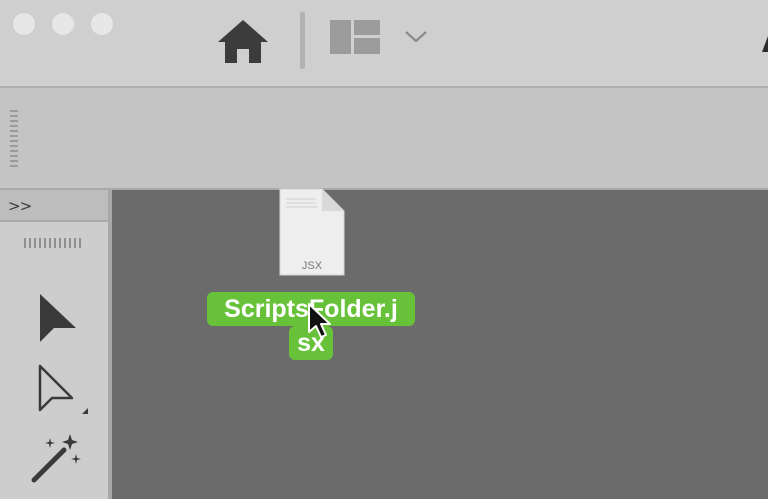 The height and width of the screenshot is (499, 768). What do you see at coordinates (102, 24) in the screenshot?
I see `zoom-window-button` at bounding box center [102, 24].